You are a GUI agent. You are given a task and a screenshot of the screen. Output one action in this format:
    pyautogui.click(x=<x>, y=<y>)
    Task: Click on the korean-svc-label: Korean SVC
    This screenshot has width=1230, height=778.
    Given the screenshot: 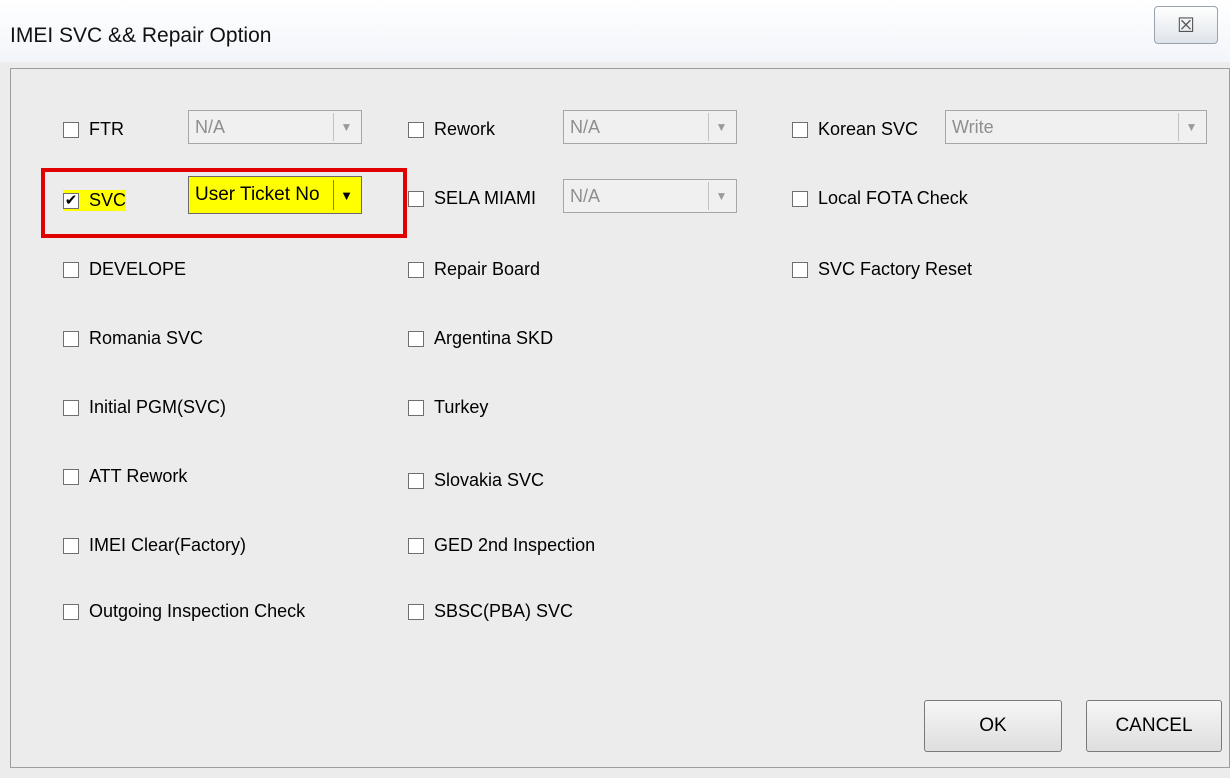 What is the action you would take?
    pyautogui.click(x=868, y=129)
    